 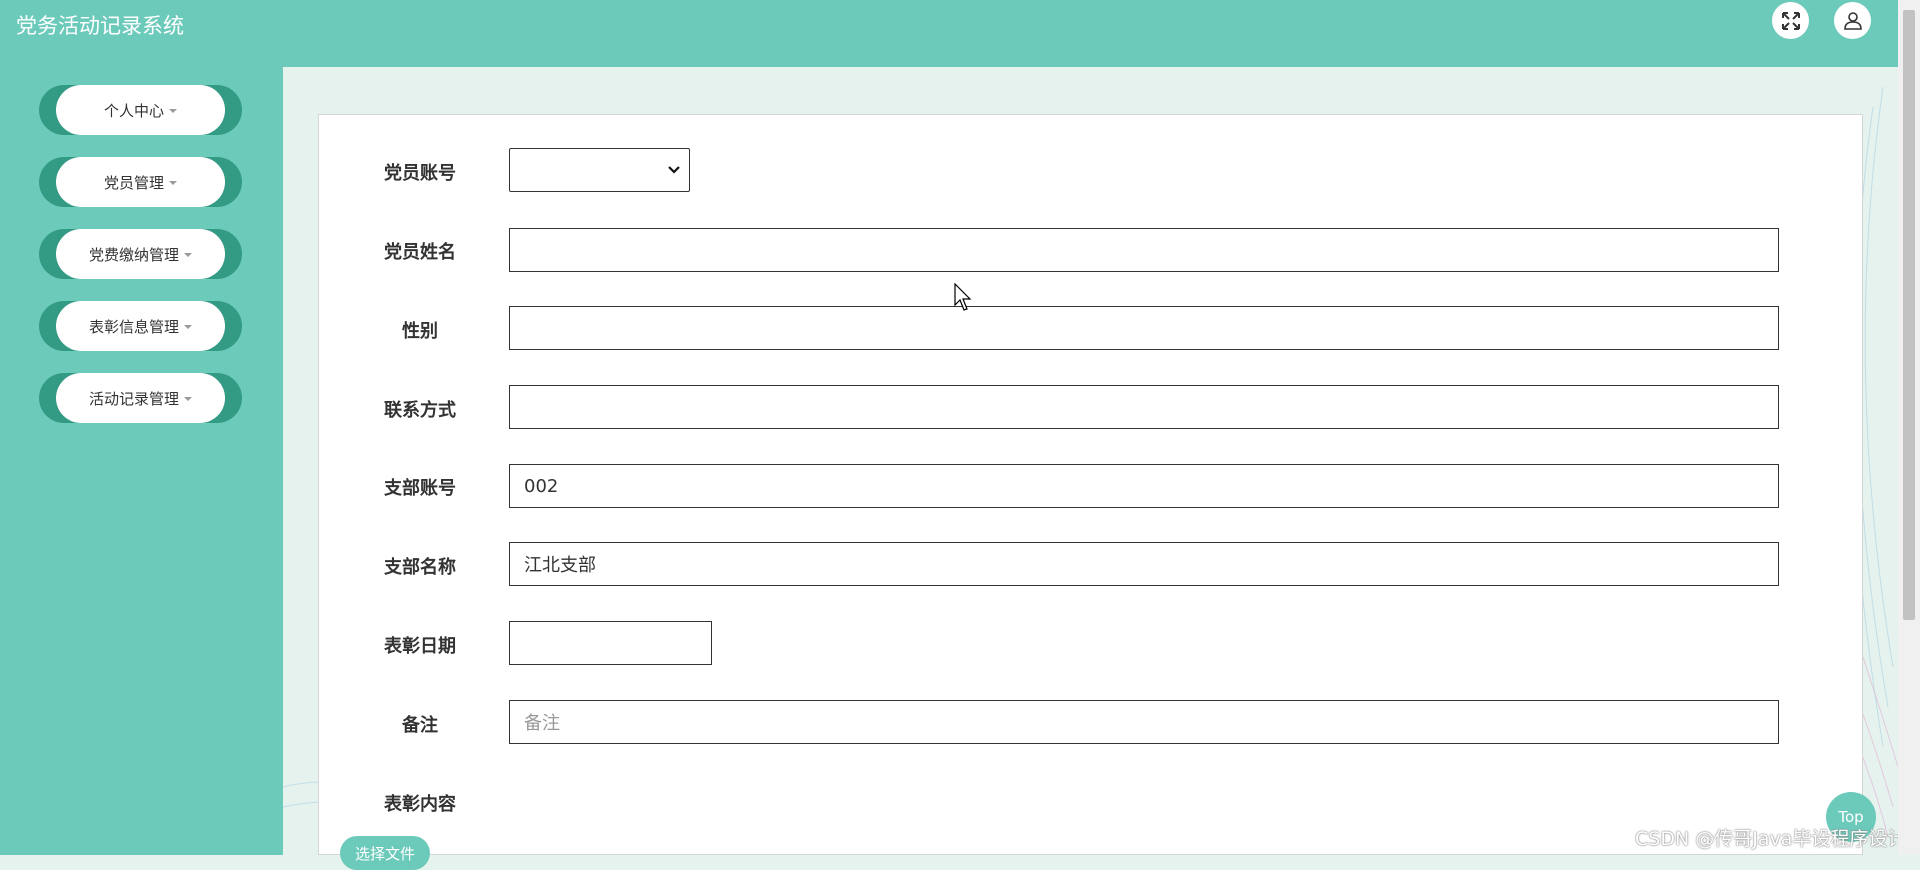 I want to click on member-account-select, so click(x=599, y=170).